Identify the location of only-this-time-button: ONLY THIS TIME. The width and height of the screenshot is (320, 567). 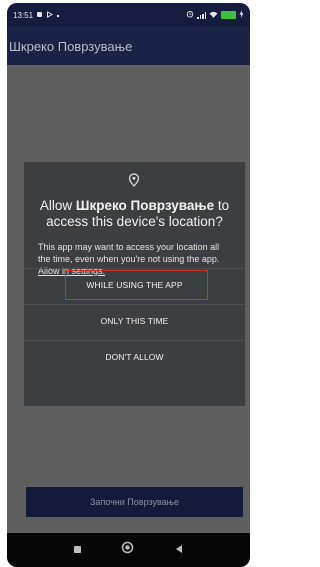
(134, 321).